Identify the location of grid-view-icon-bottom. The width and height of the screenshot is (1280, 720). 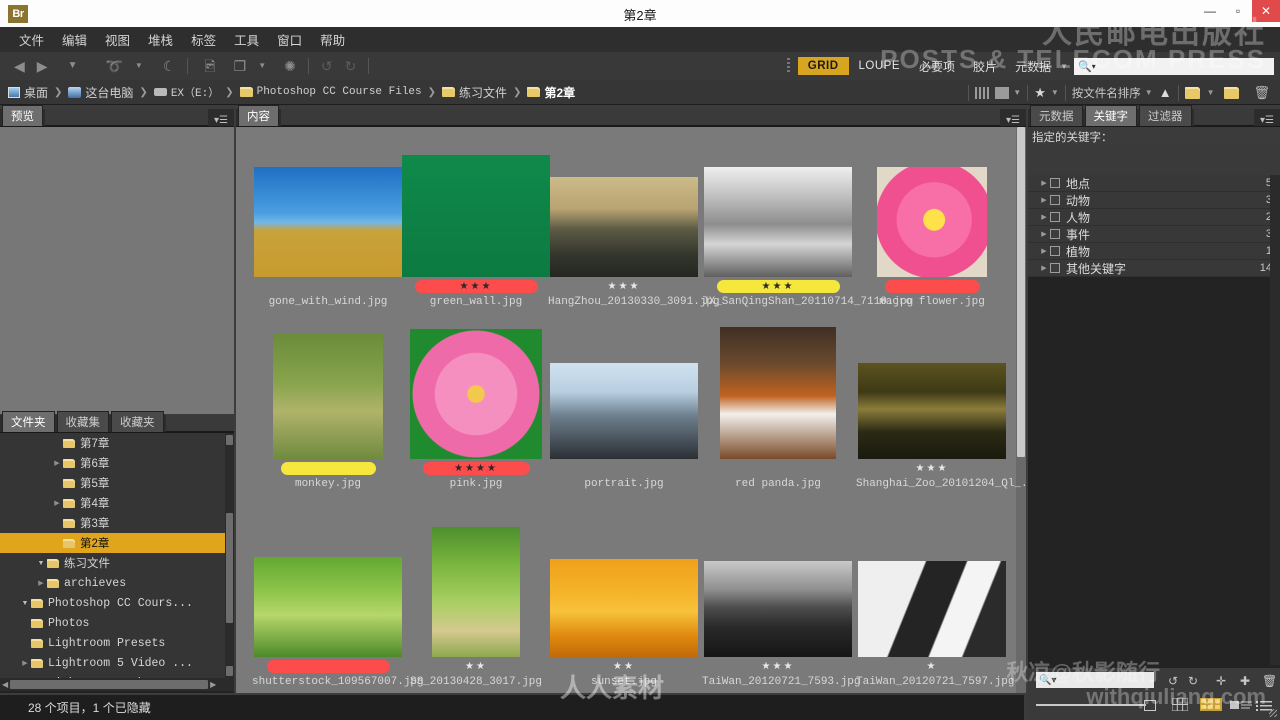
(1180, 704).